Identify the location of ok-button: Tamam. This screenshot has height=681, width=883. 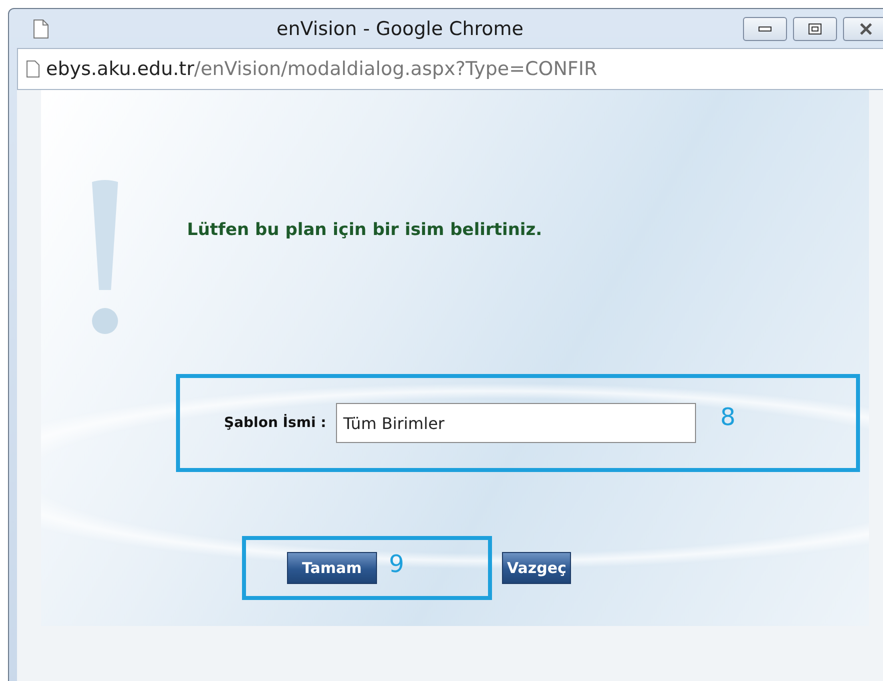
(332, 568).